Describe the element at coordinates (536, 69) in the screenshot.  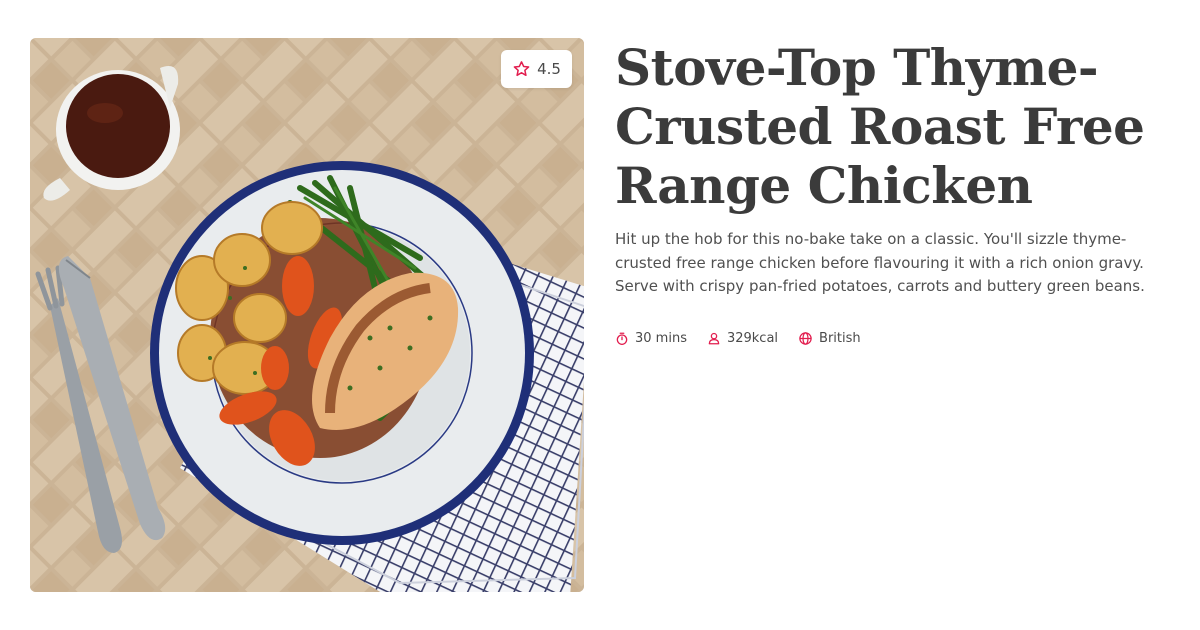
I see `rating-badge: 4.5` at that location.